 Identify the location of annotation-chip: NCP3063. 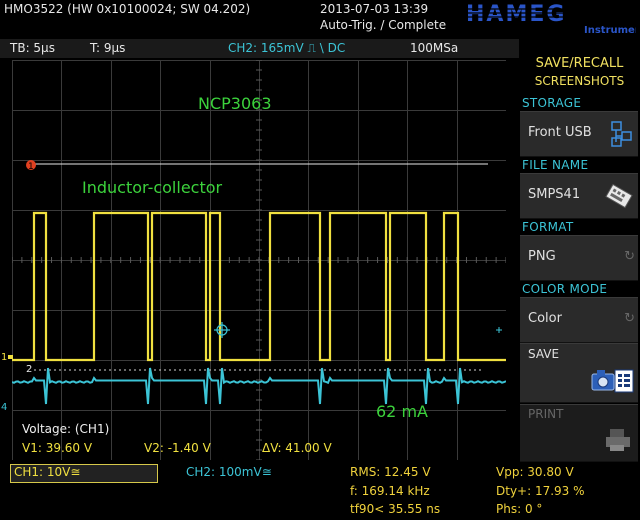
(235, 103).